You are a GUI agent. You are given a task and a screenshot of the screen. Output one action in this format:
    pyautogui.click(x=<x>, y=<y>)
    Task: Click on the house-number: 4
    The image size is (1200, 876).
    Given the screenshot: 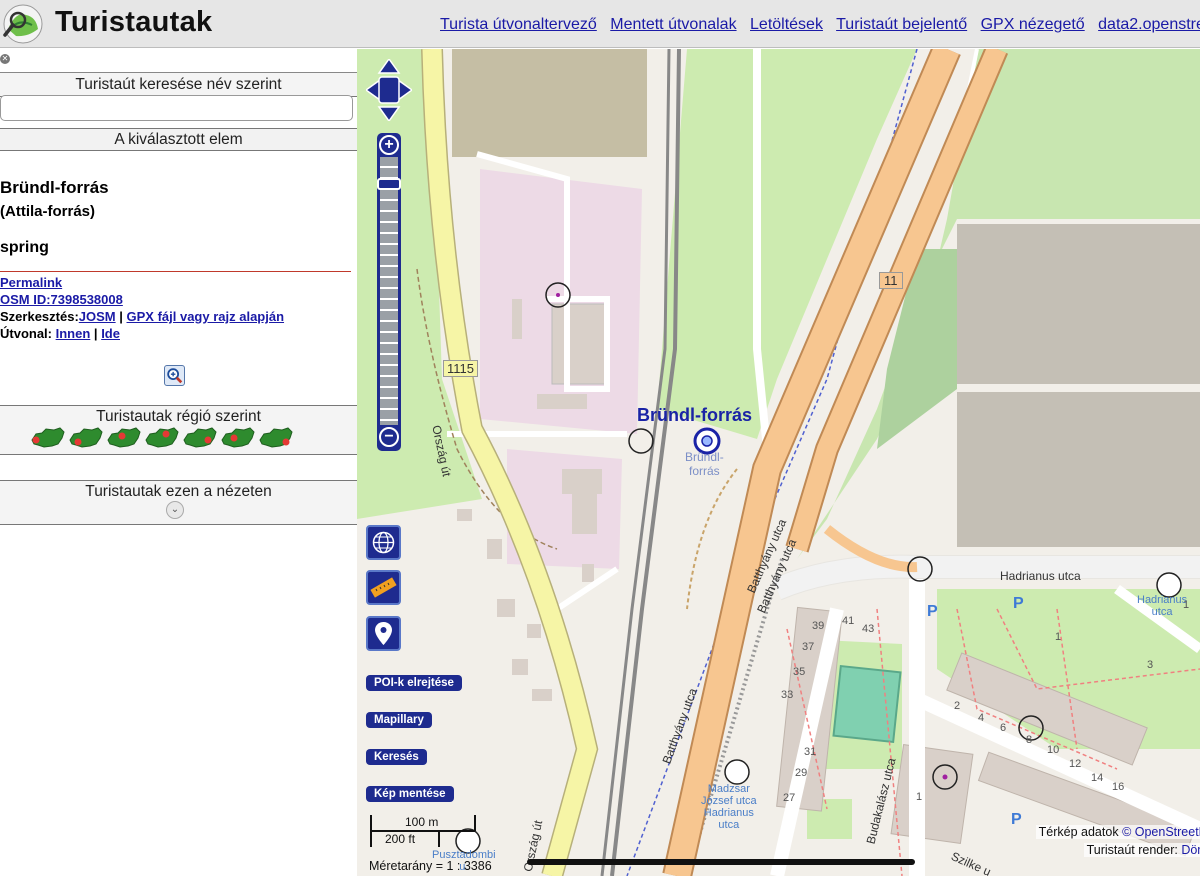 What is the action you would take?
    pyautogui.click(x=981, y=718)
    